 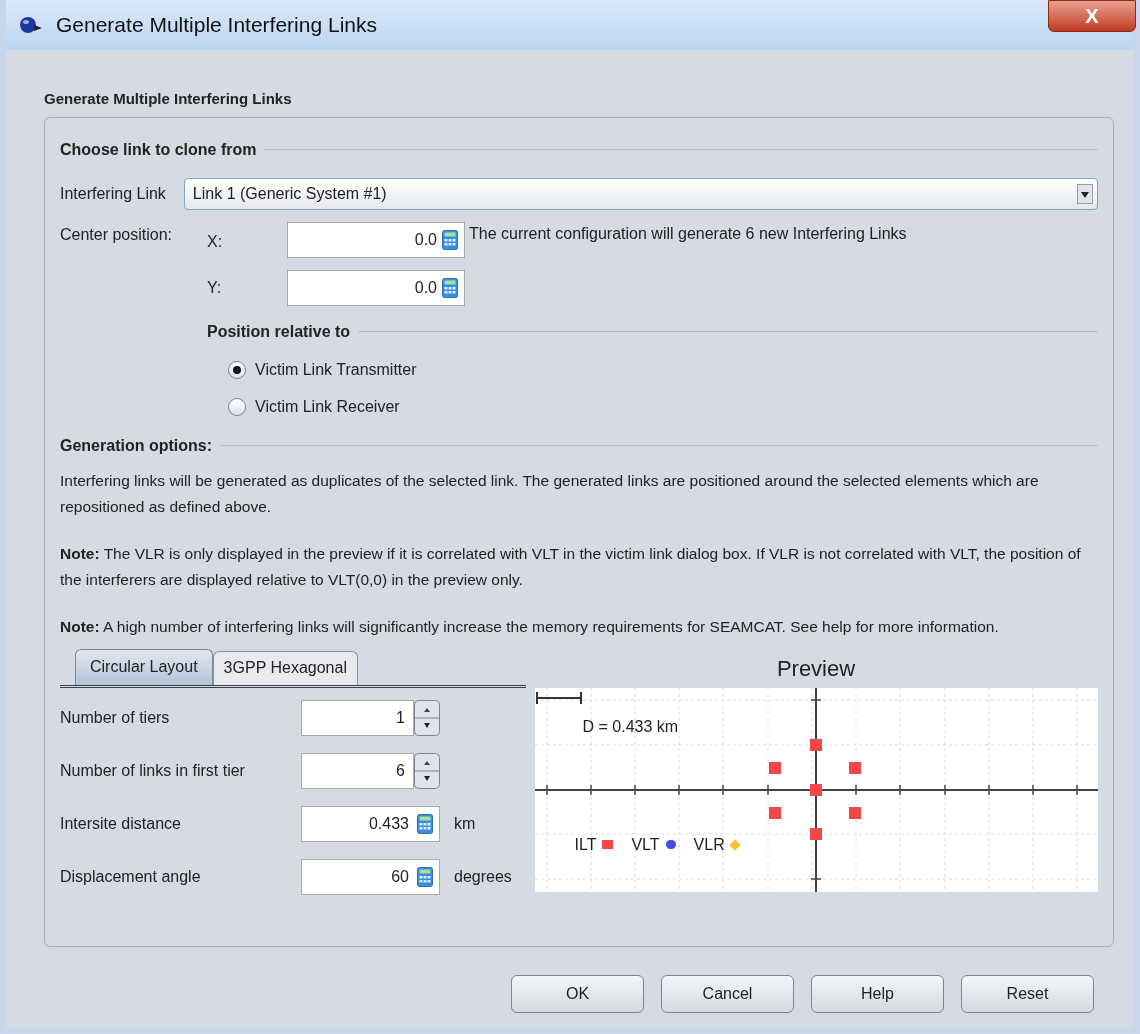 I want to click on radio-option: Victim Link Transmitter, so click(x=663, y=369).